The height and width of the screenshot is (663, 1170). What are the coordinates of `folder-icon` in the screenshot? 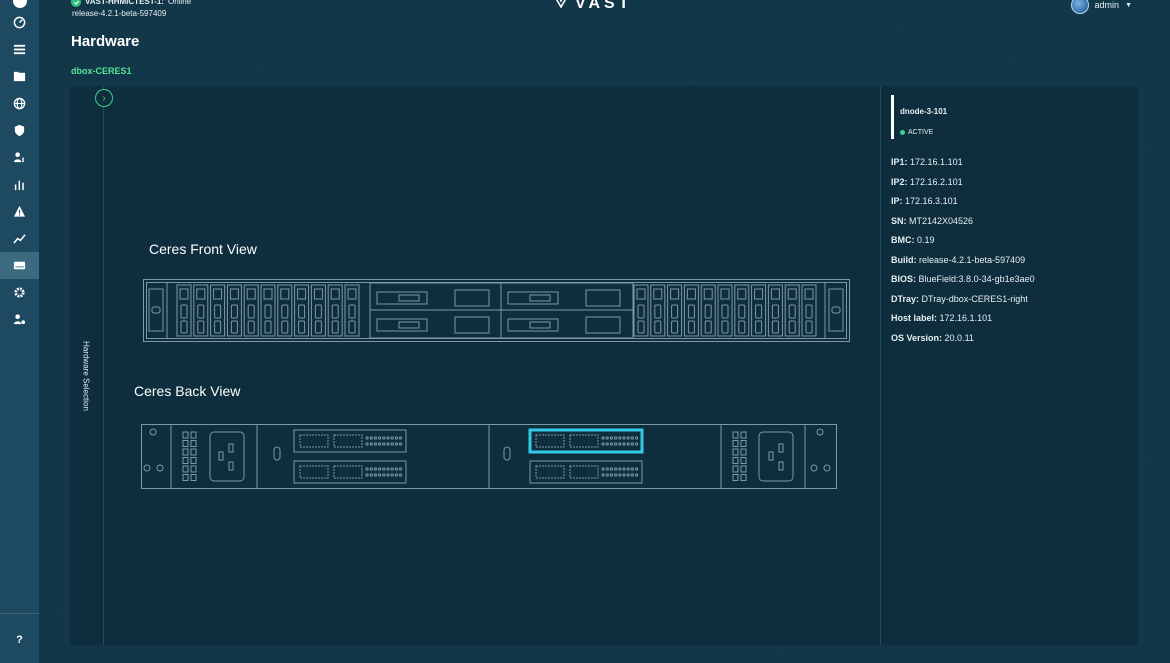 It's located at (19, 76).